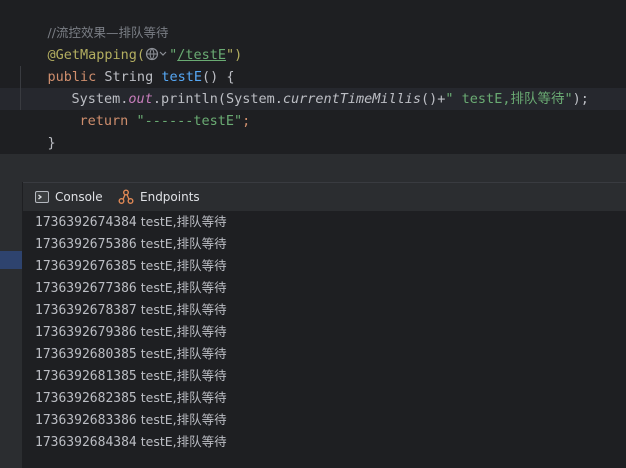  I want to click on code-line-method-signature: public String testE() {, so click(125, 64).